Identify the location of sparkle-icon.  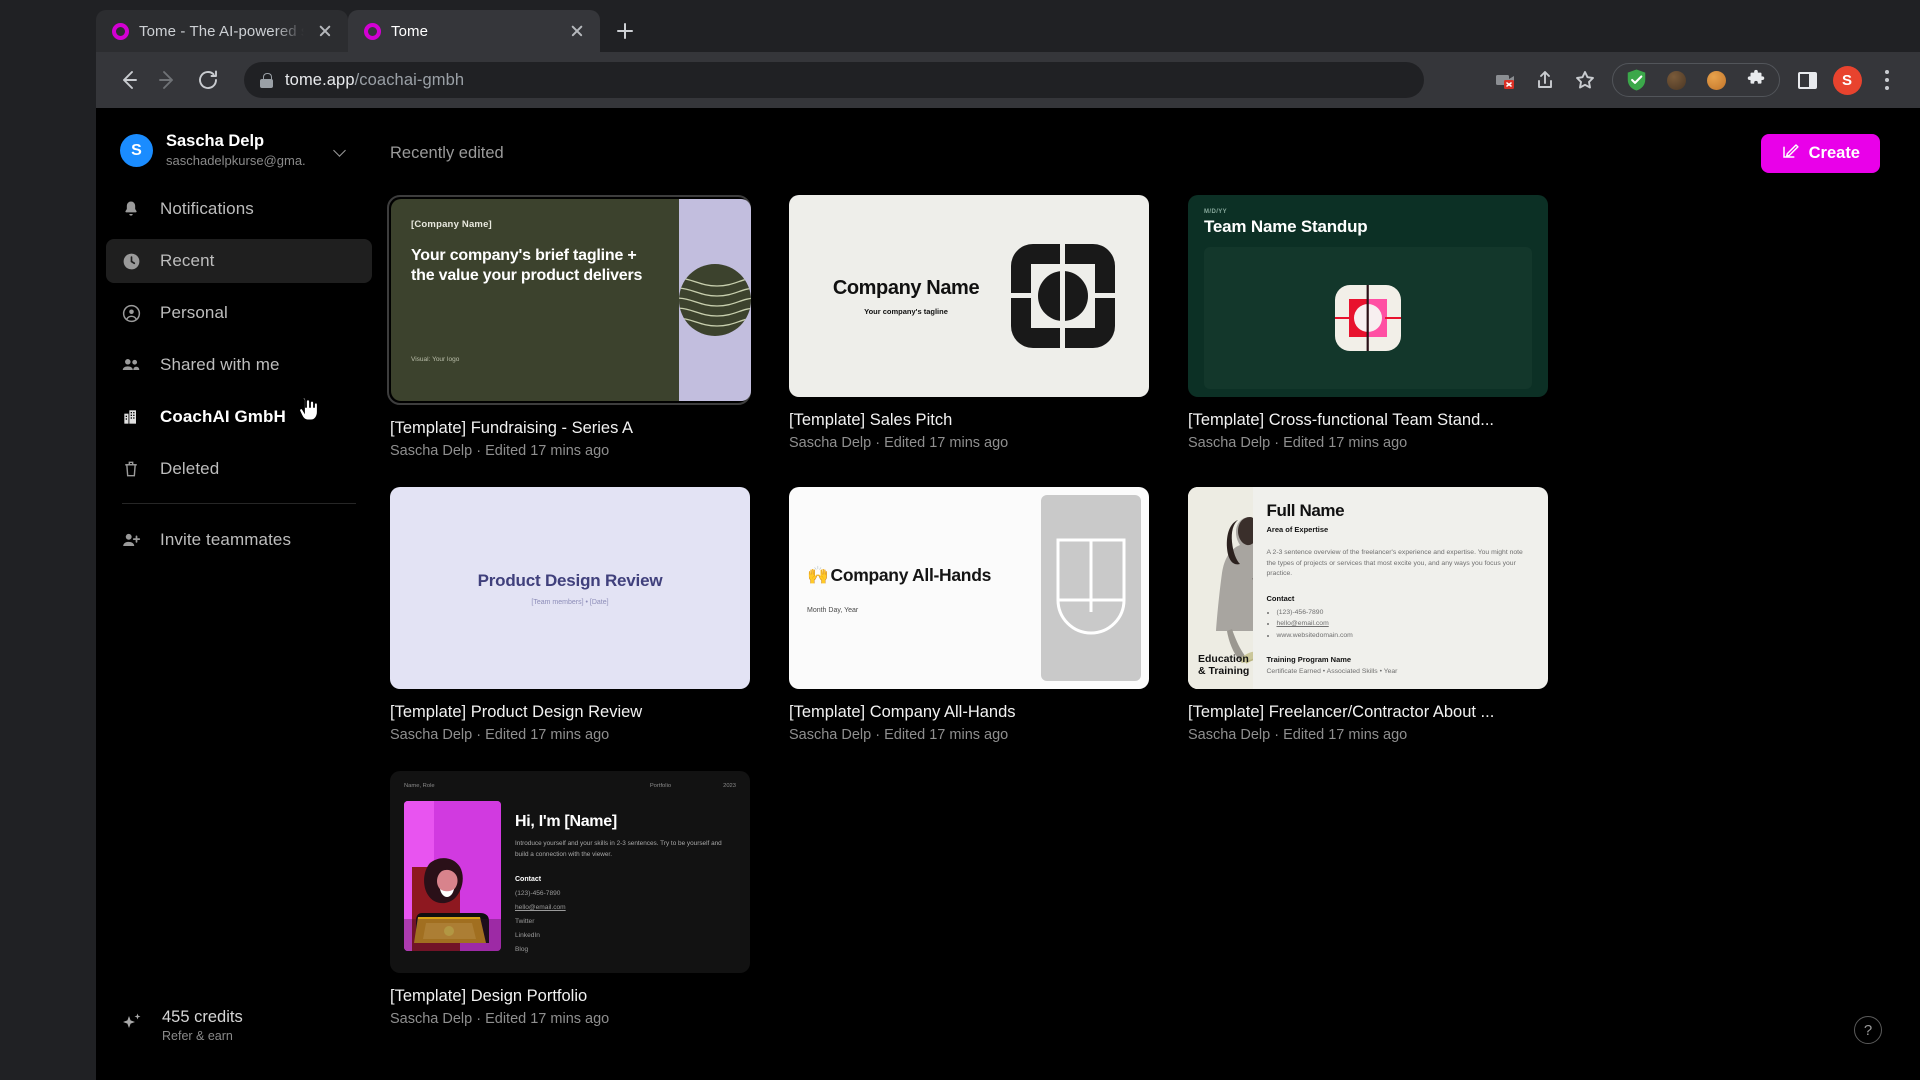
(133, 1025).